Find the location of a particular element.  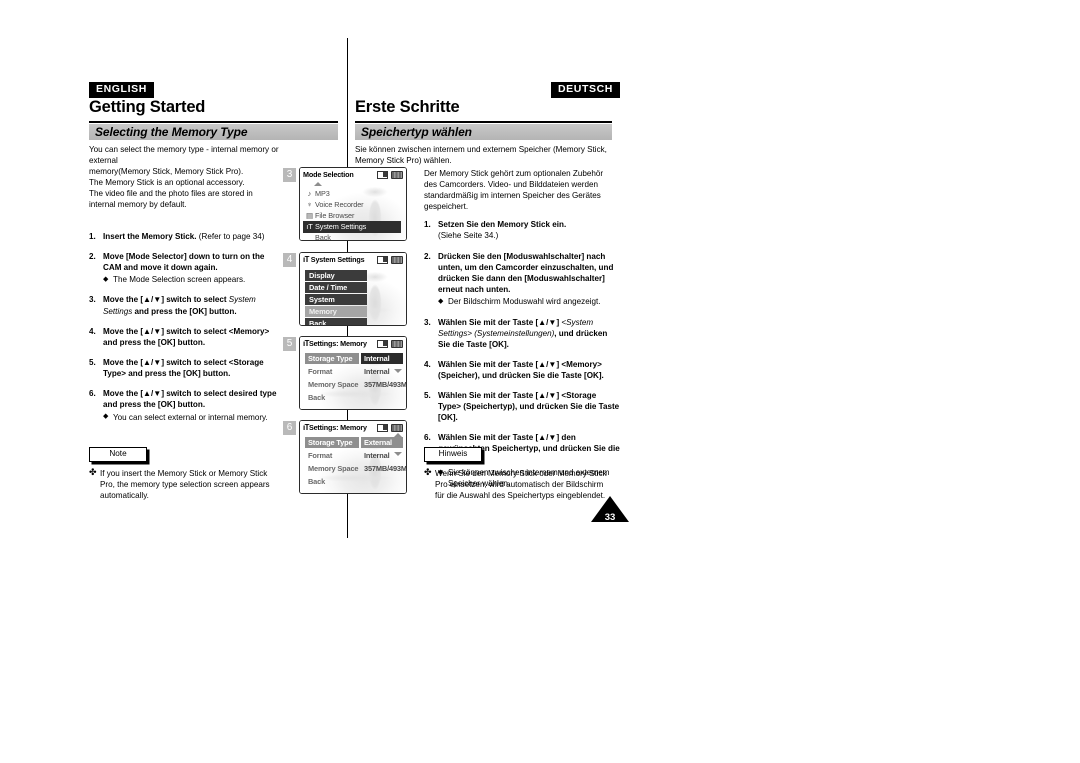

title-rule-english is located at coordinates (213, 122).